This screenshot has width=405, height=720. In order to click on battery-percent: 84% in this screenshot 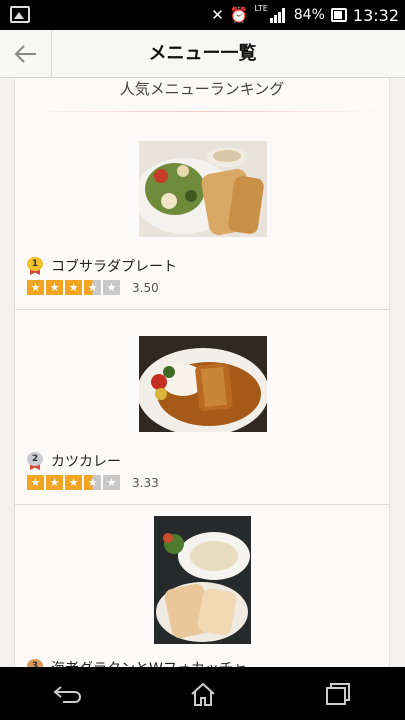, I will do `click(309, 15)`.